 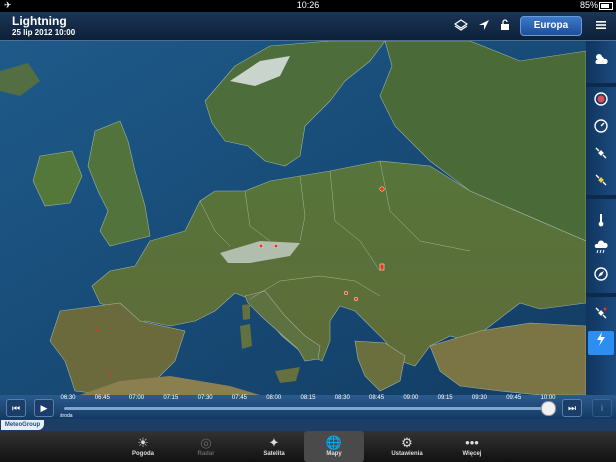 What do you see at coordinates (601, 251) in the screenshot?
I see `rain-cloud-icon` at bounding box center [601, 251].